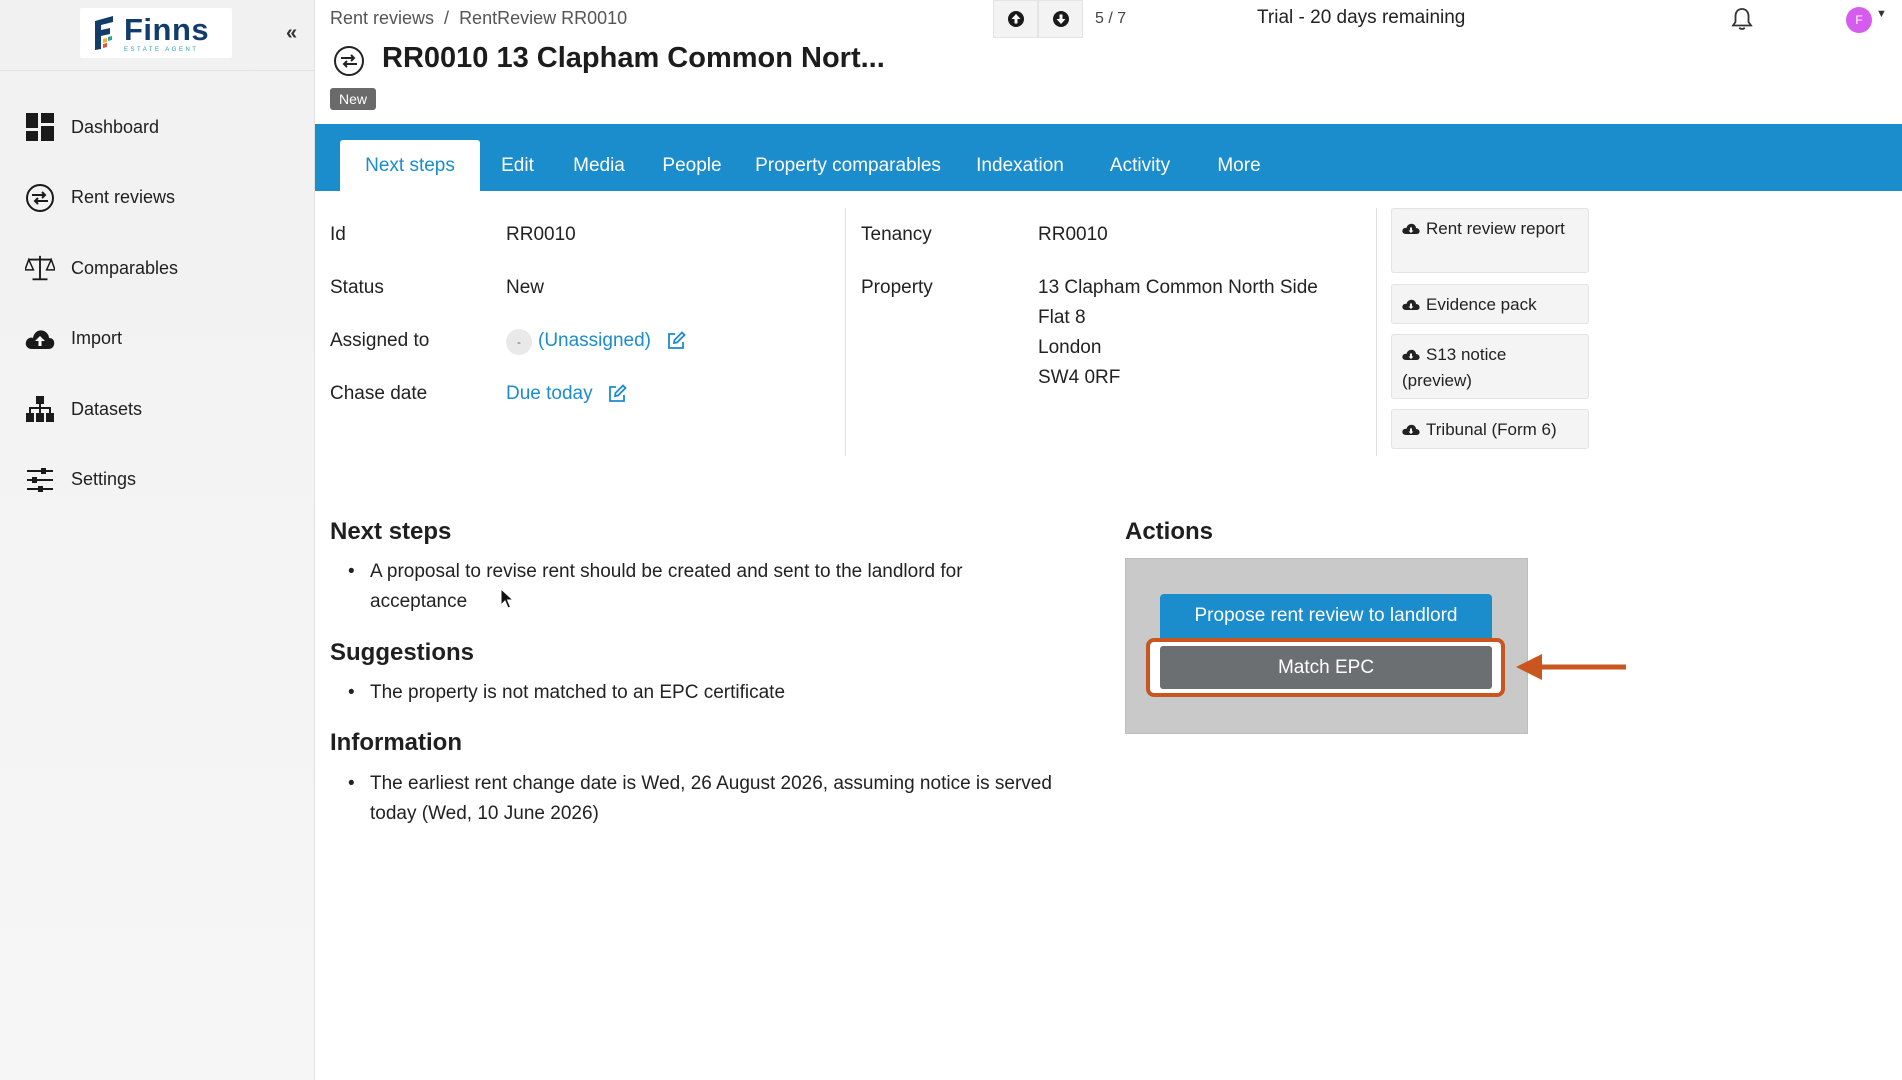 Image resolution: width=1902 pixels, height=1080 pixels. I want to click on tab-edit: Edit, so click(517, 165).